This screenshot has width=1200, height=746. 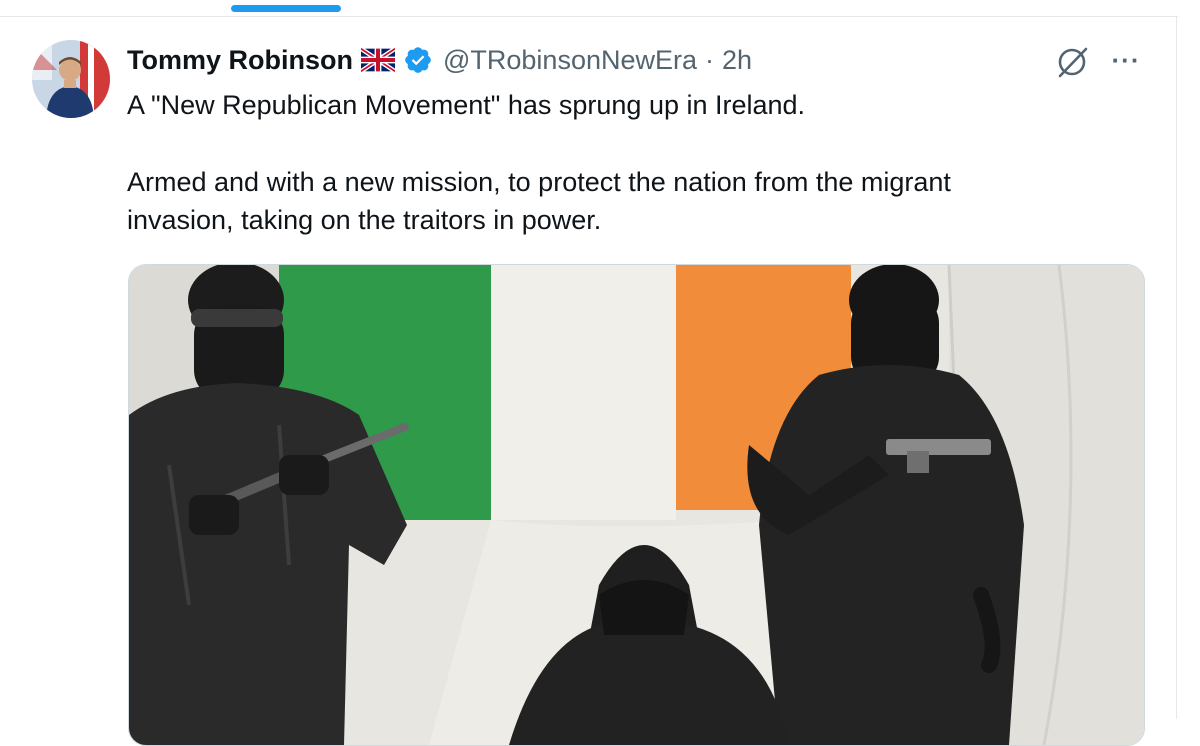 I want to click on more-icon: ···, so click(x=1126, y=60).